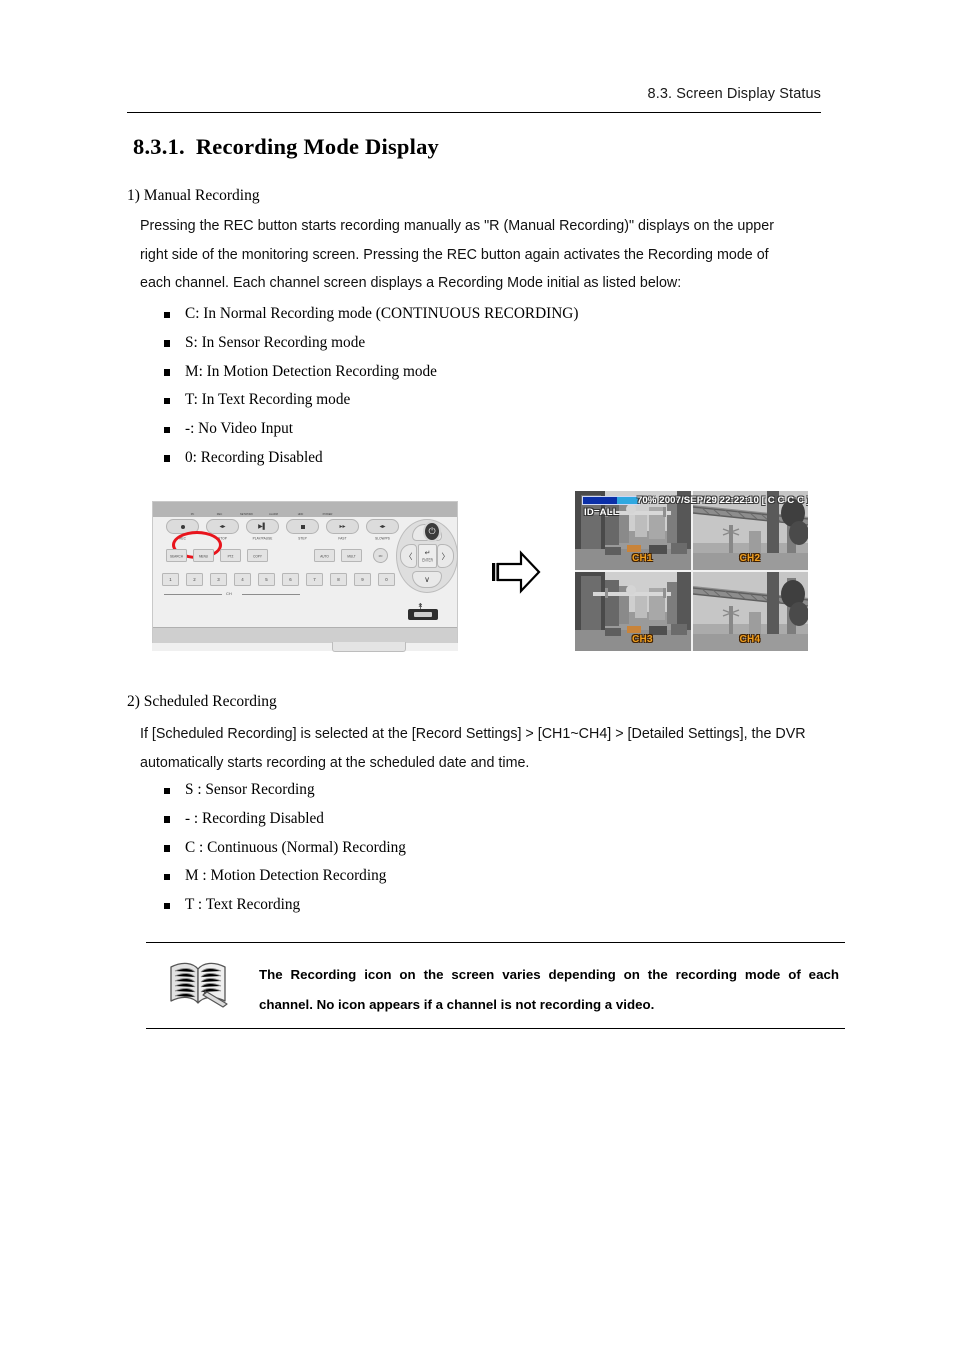 Image resolution: width=954 pixels, height=1350 pixels. I want to click on fast-button: ▸▸, so click(342, 526).